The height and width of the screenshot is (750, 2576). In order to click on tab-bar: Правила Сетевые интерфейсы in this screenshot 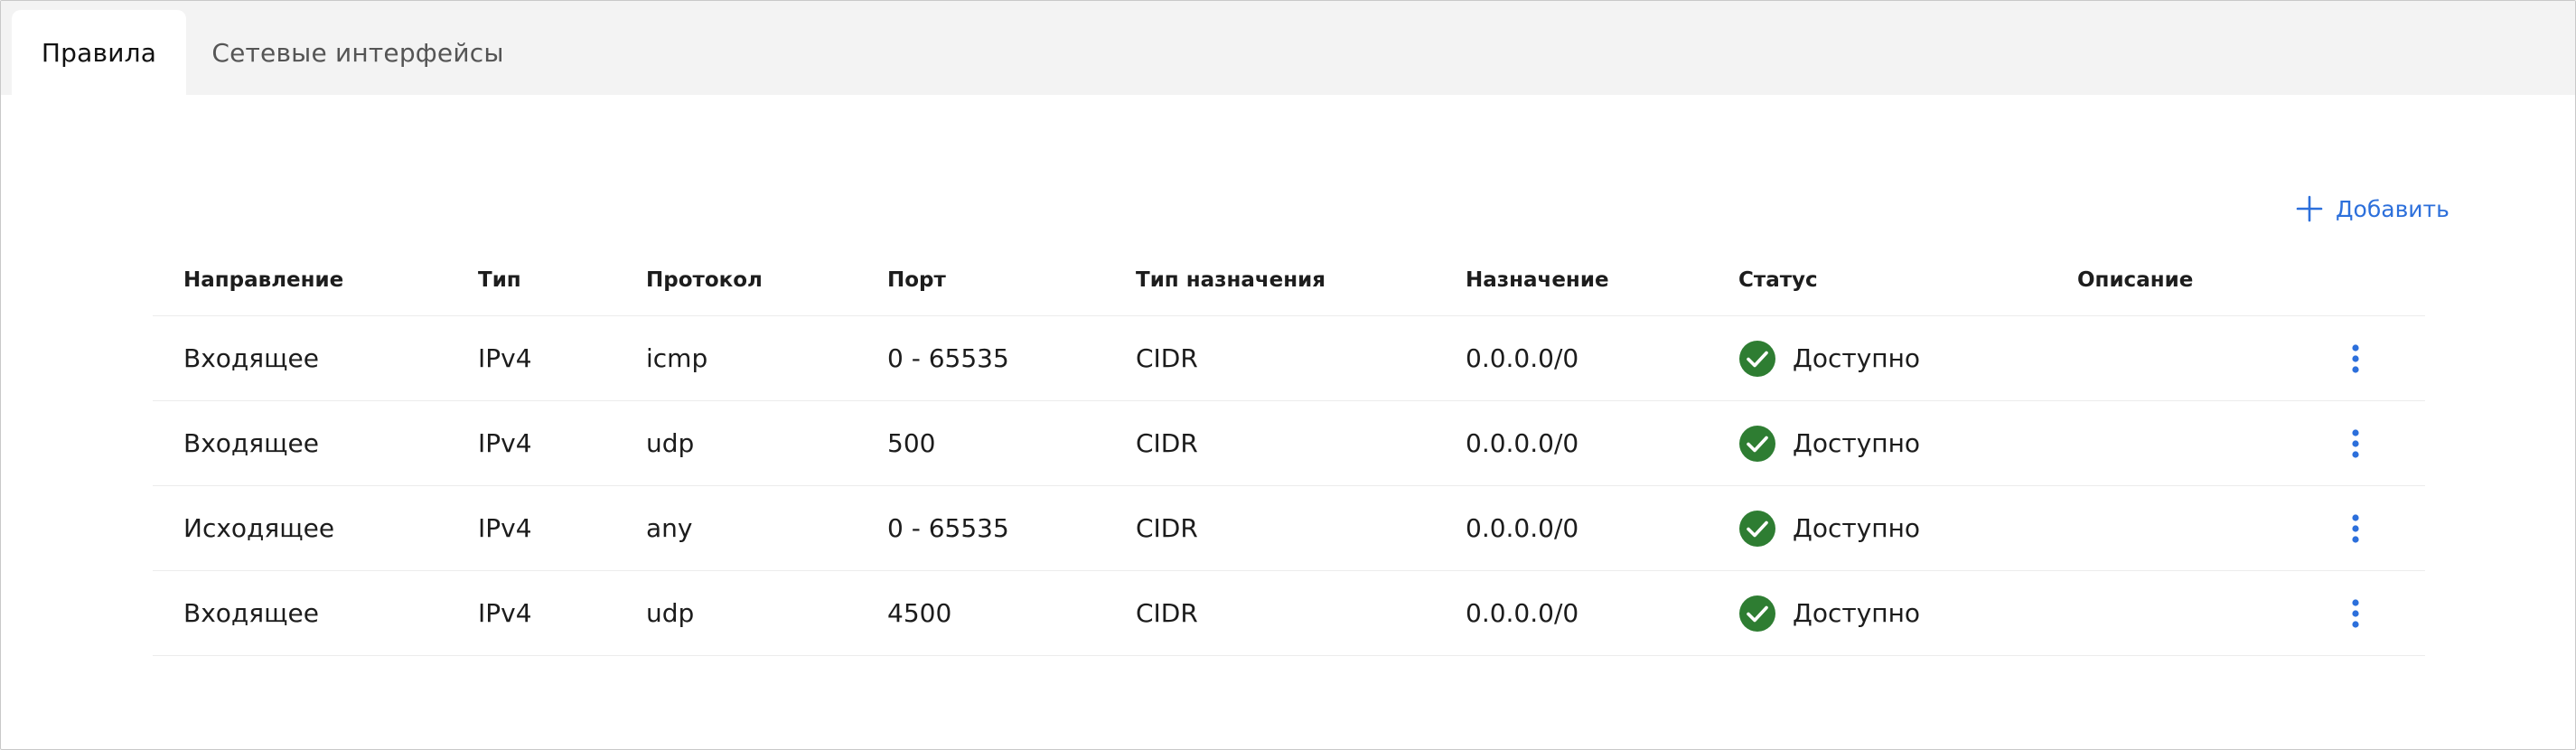, I will do `click(1288, 48)`.